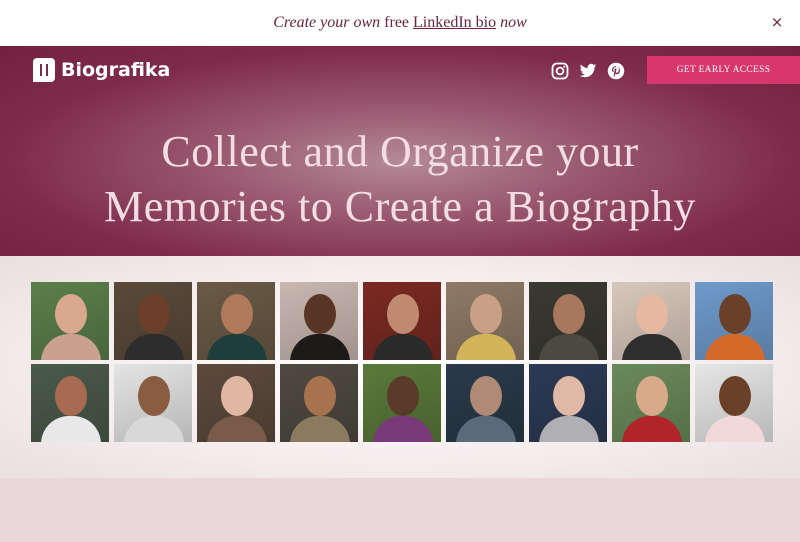 The image size is (800, 542). What do you see at coordinates (397, 22) in the screenshot?
I see `announcement-free: free` at bounding box center [397, 22].